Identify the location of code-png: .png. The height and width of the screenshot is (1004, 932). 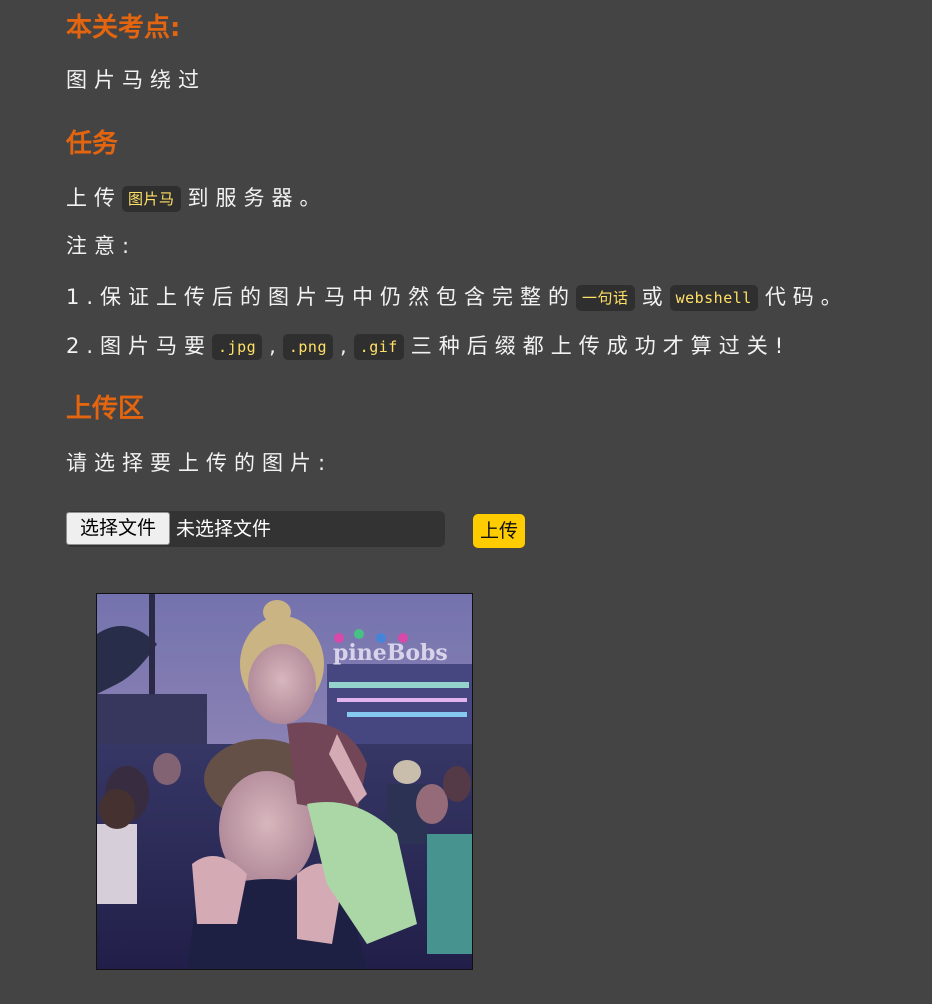
(307, 347).